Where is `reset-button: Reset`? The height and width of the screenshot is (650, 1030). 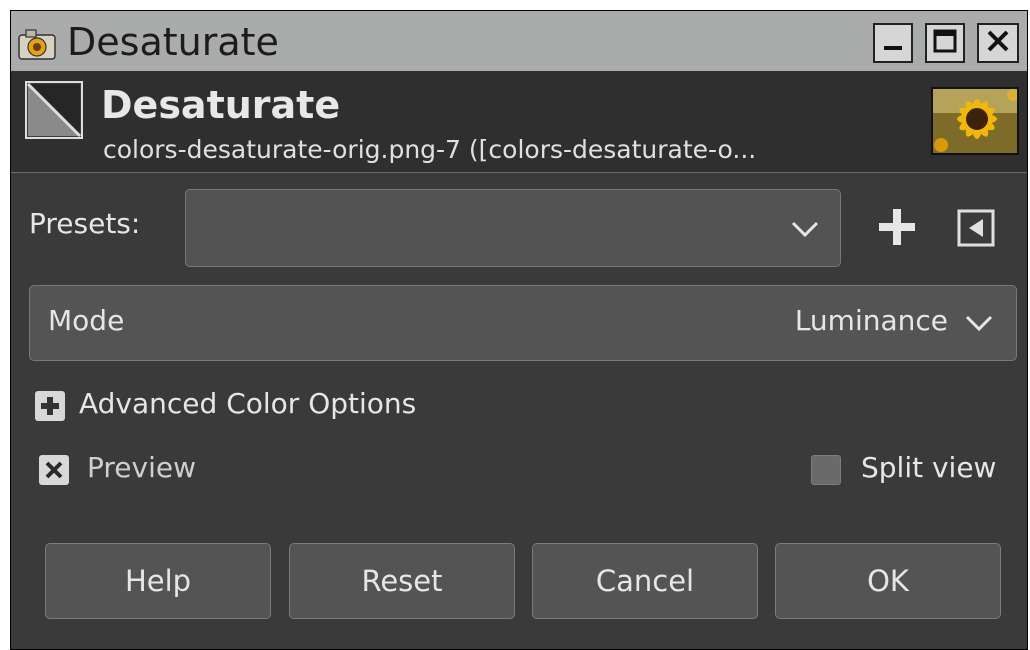
reset-button: Reset is located at coordinates (402, 581).